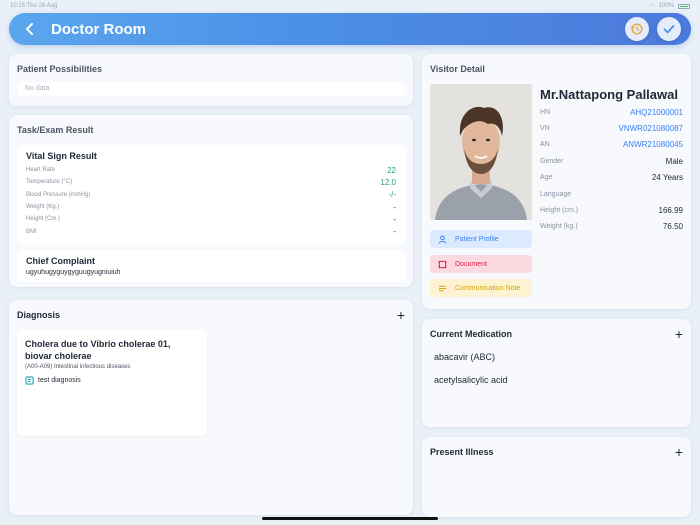 This screenshot has width=700, height=525. What do you see at coordinates (481, 239) in the screenshot?
I see `patient-profile-button: Patient Profile` at bounding box center [481, 239].